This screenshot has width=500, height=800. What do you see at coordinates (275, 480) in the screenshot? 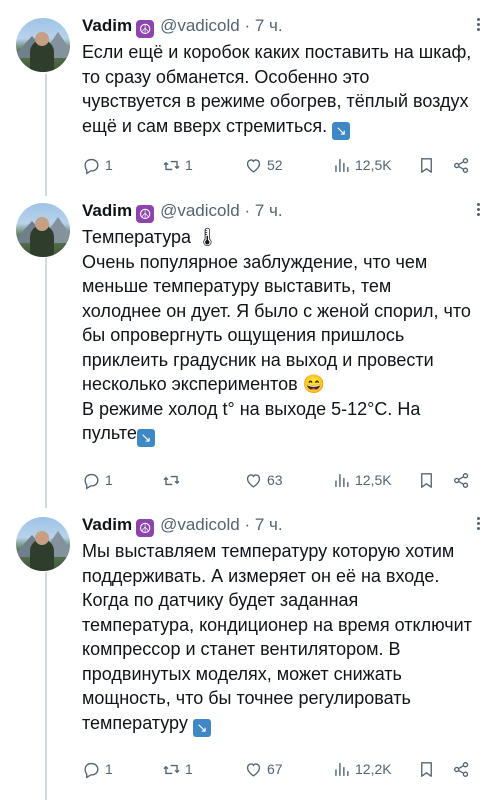
I see `like-count: 63` at bounding box center [275, 480].